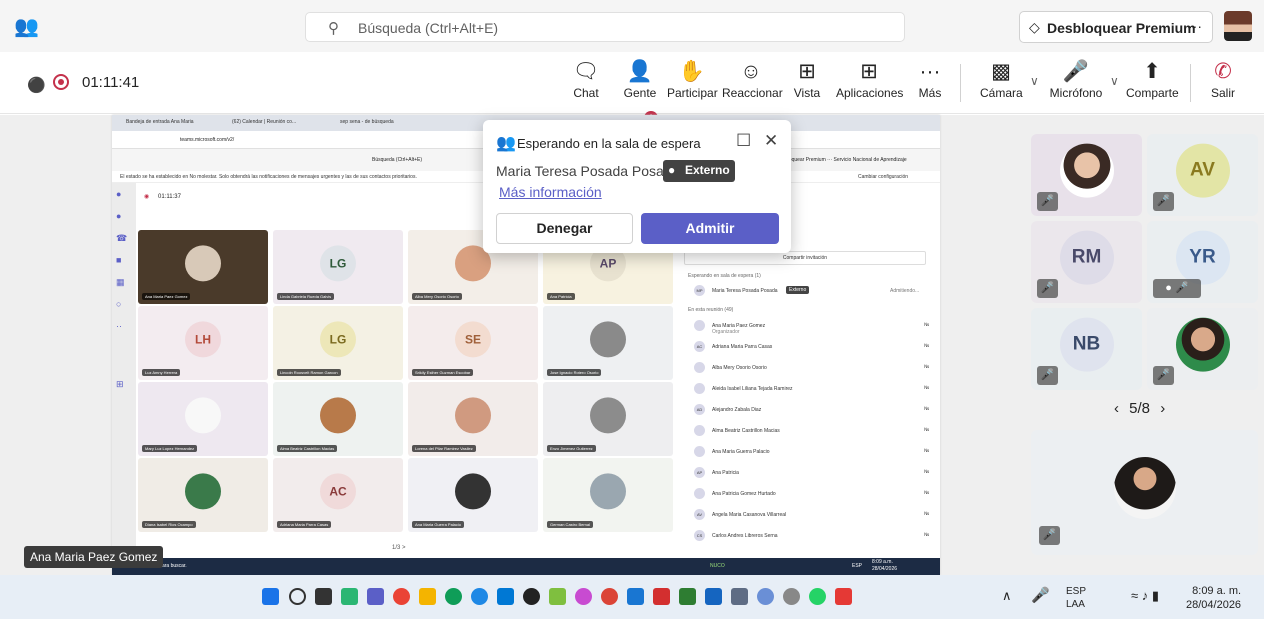 This screenshot has height=619, width=1264. Describe the element at coordinates (1134, 595) in the screenshot. I see `wifi-icon: ≈` at that location.